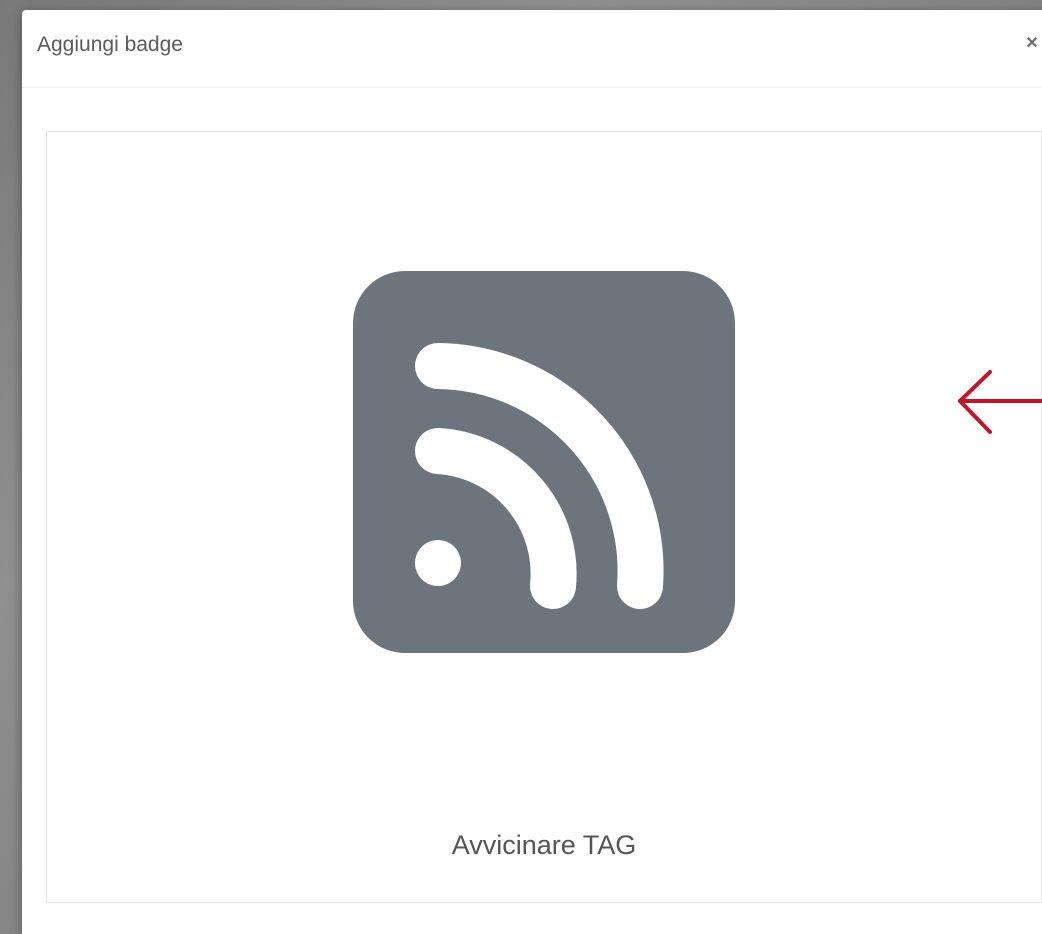 The width and height of the screenshot is (1042, 934). Describe the element at coordinates (1032, 43) in the screenshot. I see `close-button: ×` at that location.